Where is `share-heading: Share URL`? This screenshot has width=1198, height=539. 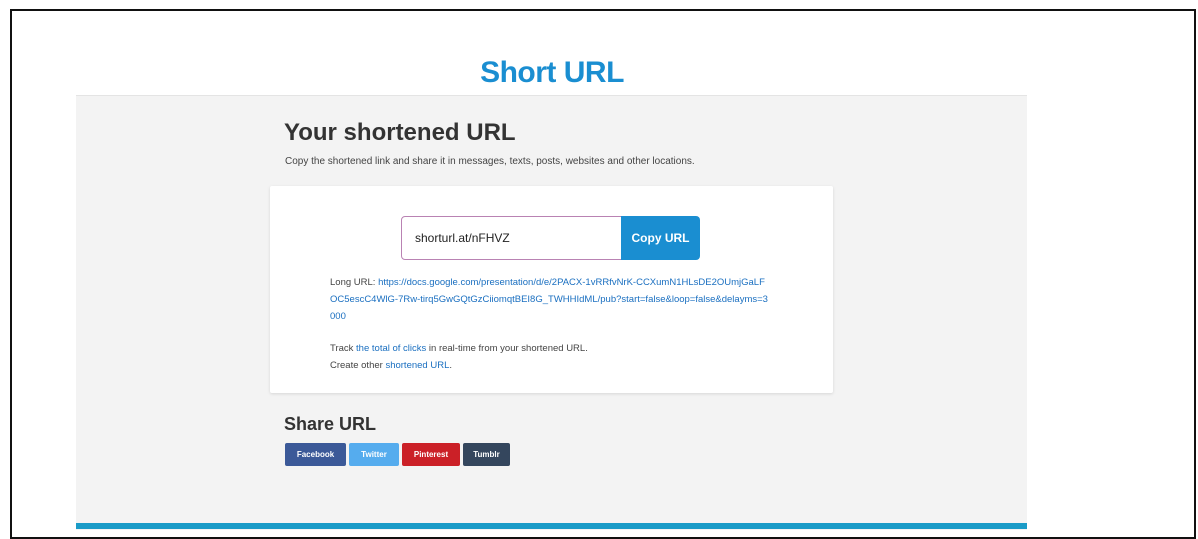 share-heading: Share URL is located at coordinates (330, 424).